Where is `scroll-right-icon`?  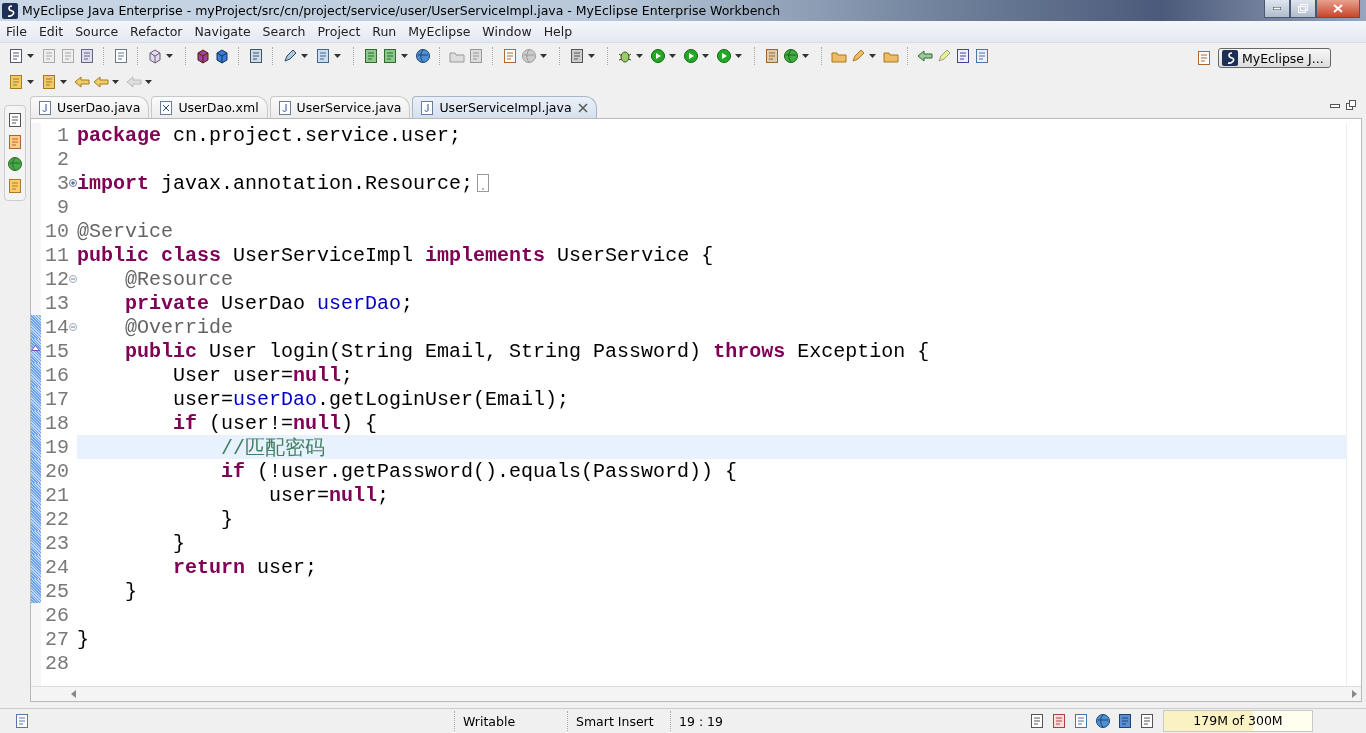
scroll-right-icon is located at coordinates (1354, 694).